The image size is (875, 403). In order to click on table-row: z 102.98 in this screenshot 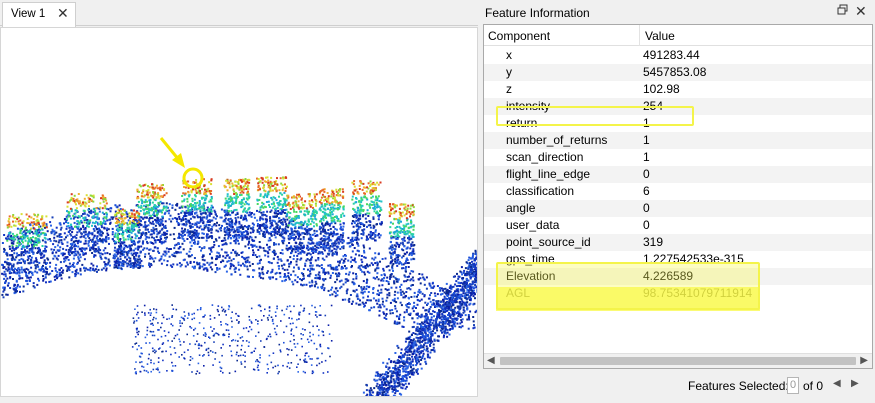, I will do `click(678, 89)`.